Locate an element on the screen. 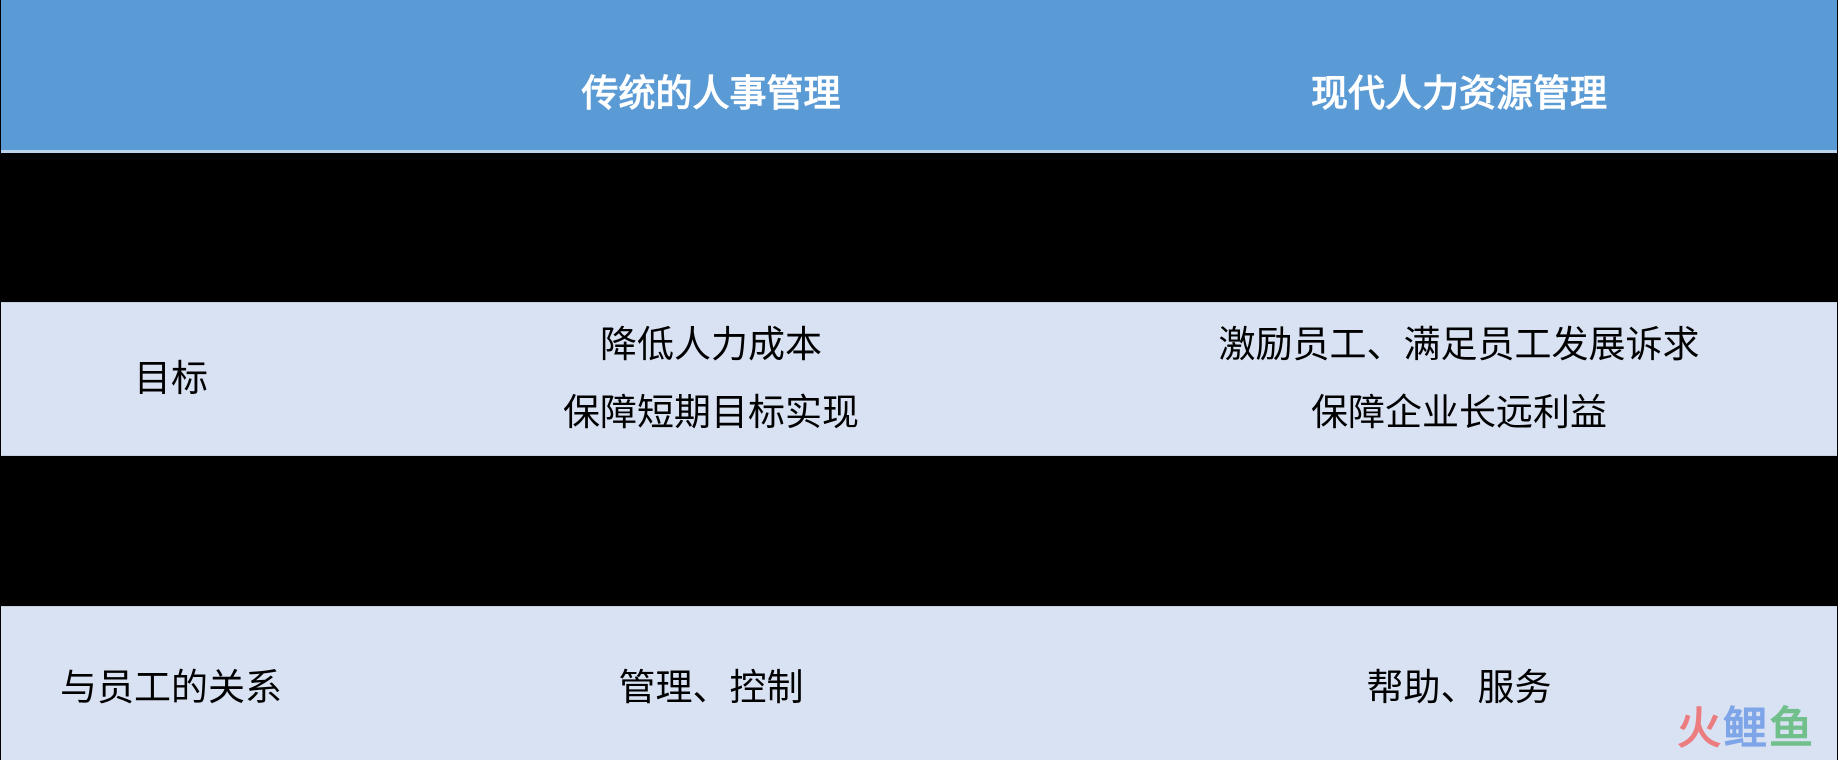 This screenshot has width=1838, height=760. watermark-char: 鱼 is located at coordinates (1792, 728).